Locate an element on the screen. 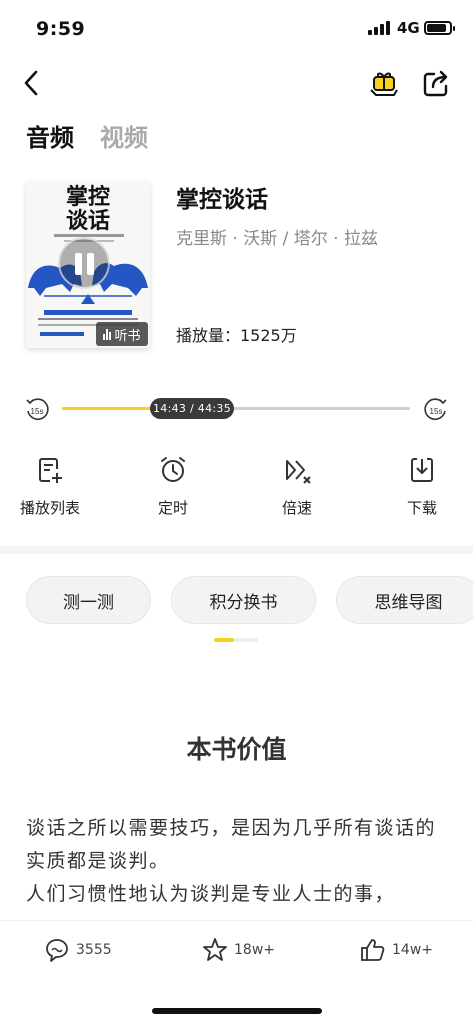 Image resolution: width=473 pixels, height=1024 pixels. feature-chips: 测一测 积分换书 思维导图 is located at coordinates (249, 600).